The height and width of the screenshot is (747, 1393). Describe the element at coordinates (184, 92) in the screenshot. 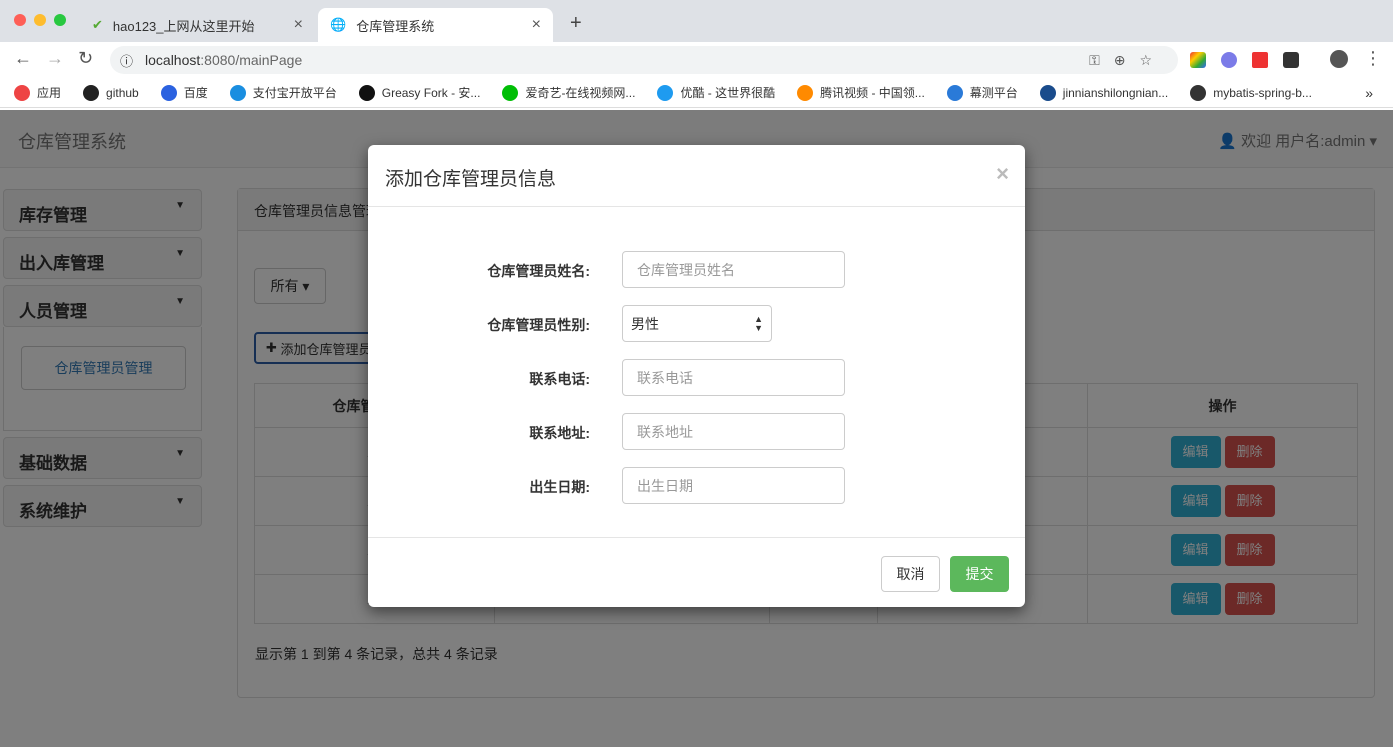

I see `bookmark-item: 百度` at that location.